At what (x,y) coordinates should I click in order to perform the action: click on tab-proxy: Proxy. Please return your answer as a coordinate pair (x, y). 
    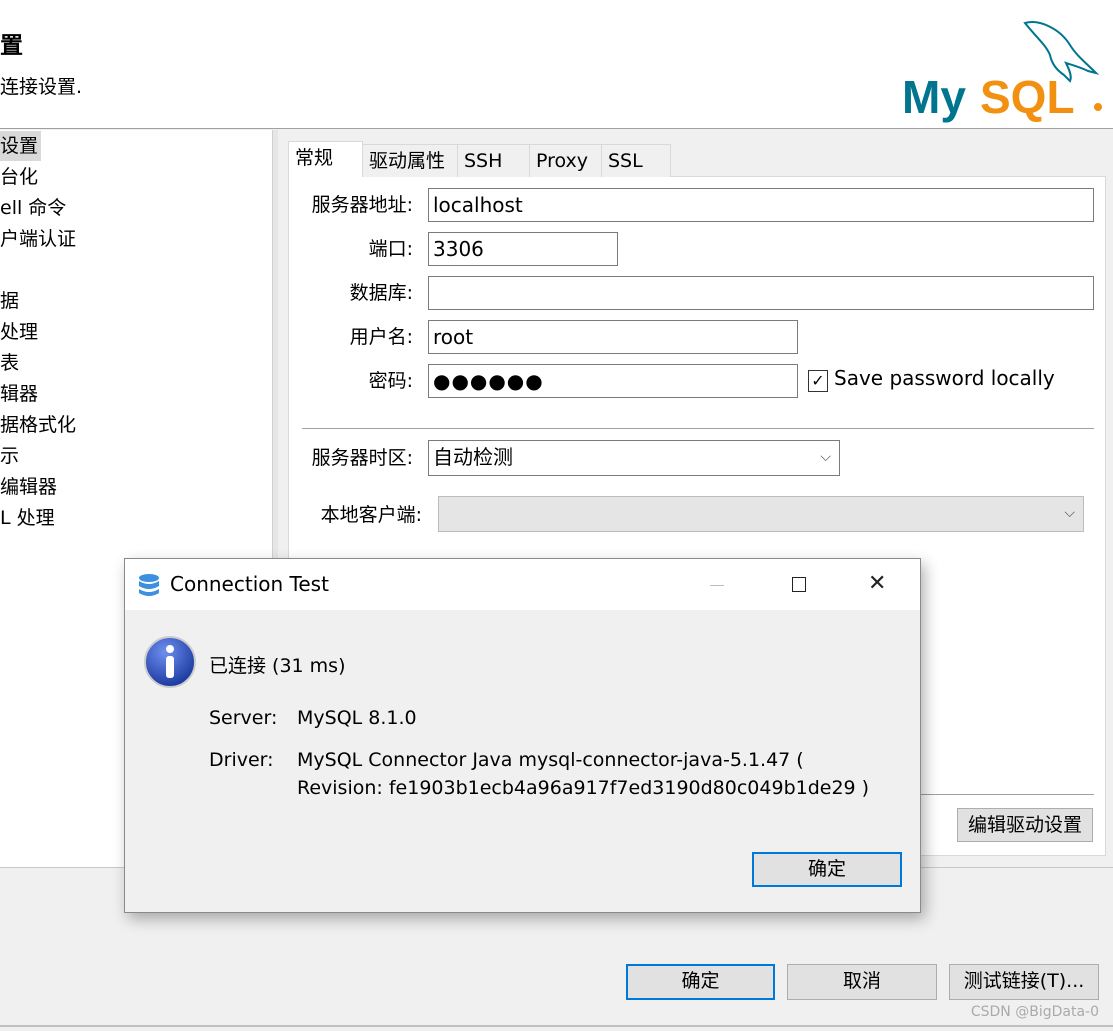
    Looking at the image, I should click on (565, 160).